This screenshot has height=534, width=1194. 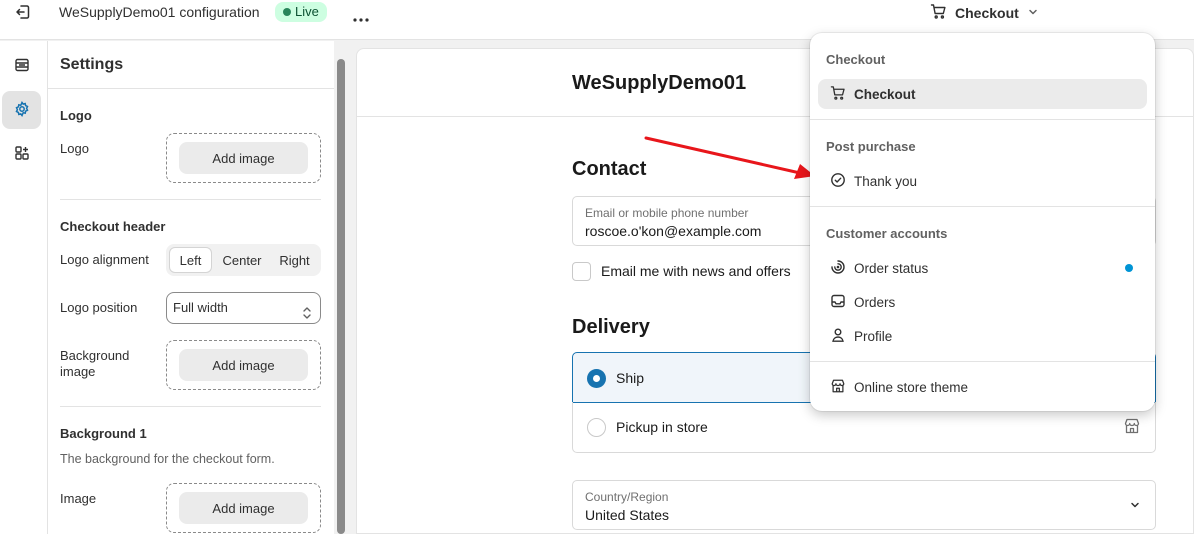 I want to click on country-select: Country/Region United States, so click(x=864, y=505).